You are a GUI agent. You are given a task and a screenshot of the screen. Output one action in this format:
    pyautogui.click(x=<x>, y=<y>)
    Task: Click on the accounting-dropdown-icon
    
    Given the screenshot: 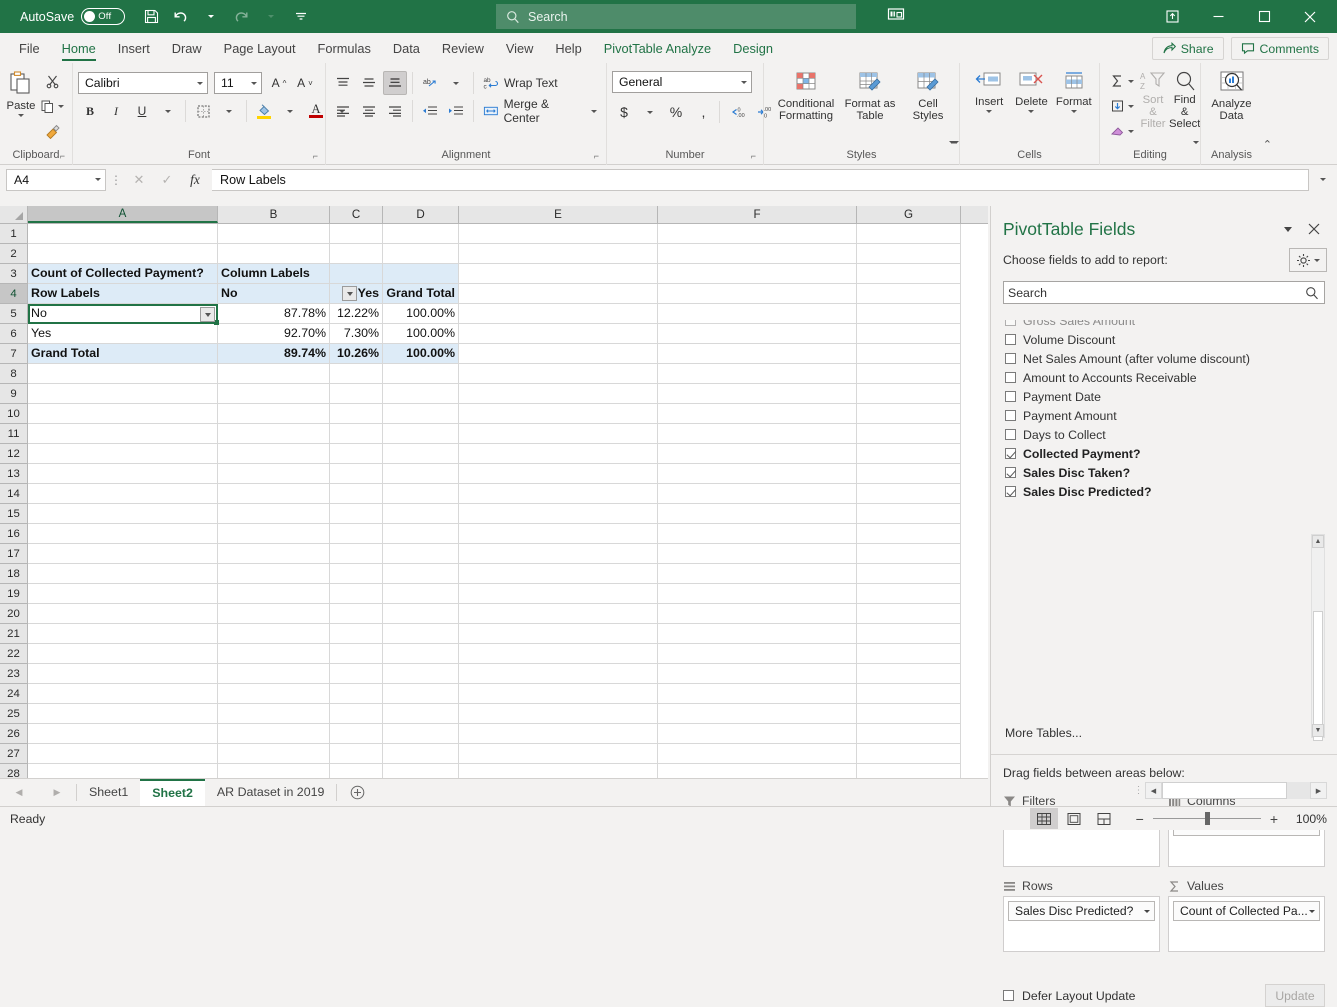 What is the action you would take?
    pyautogui.click(x=650, y=112)
    